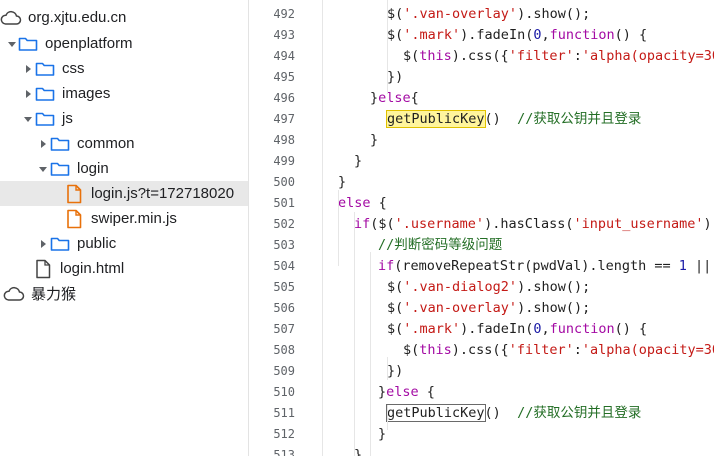 The image size is (714, 456). I want to click on tree-item: login, so click(124, 168).